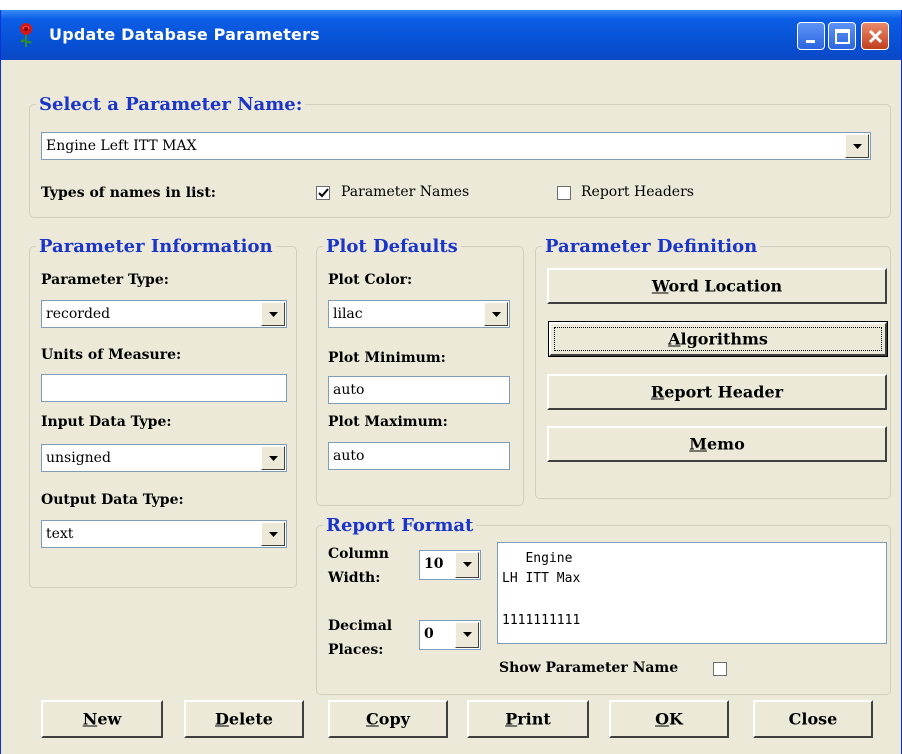 This screenshot has width=902, height=754. What do you see at coordinates (156, 246) in the screenshot?
I see `parameter-information-legend: Parameter Information` at bounding box center [156, 246].